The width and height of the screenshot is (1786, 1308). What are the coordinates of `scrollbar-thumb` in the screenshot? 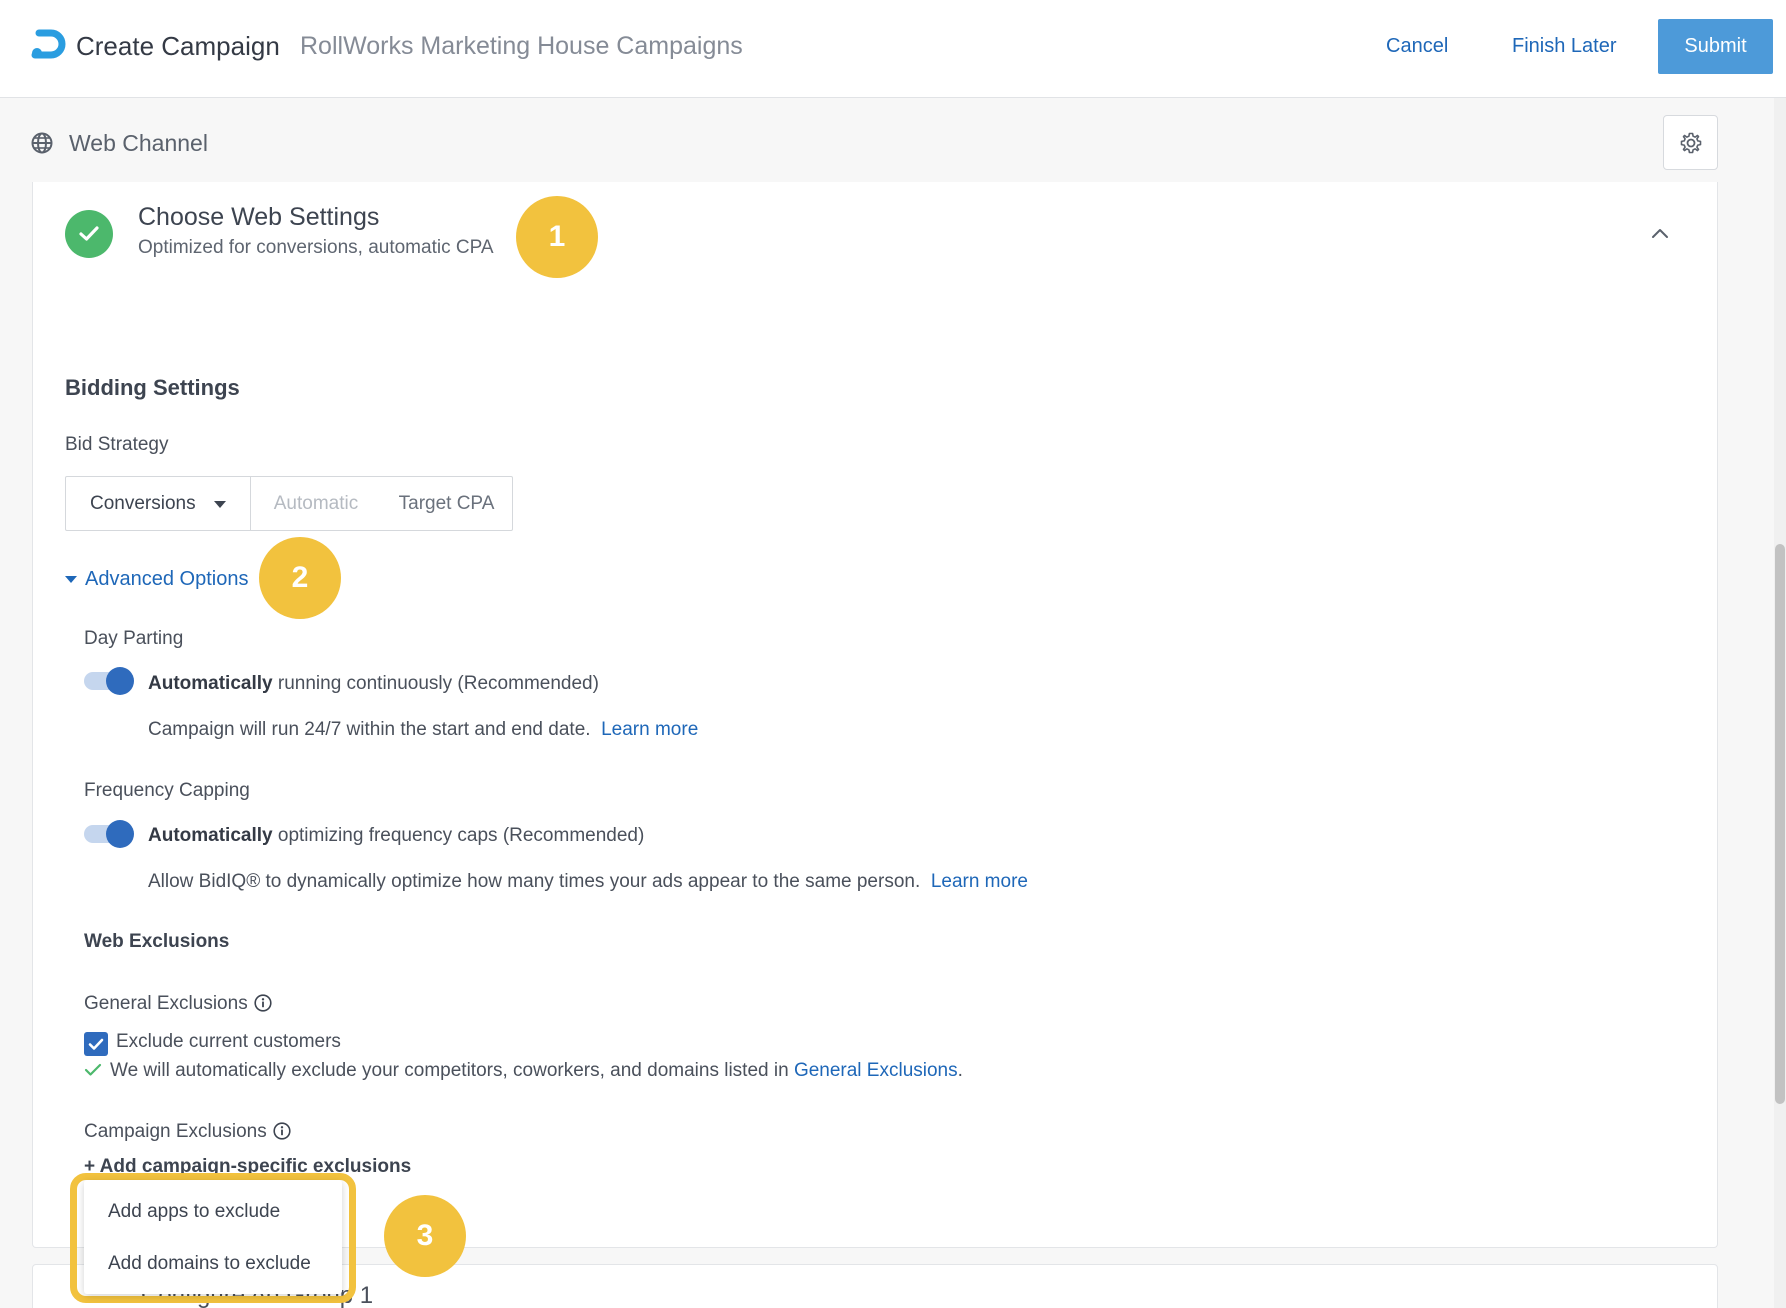 It's located at (1780, 824).